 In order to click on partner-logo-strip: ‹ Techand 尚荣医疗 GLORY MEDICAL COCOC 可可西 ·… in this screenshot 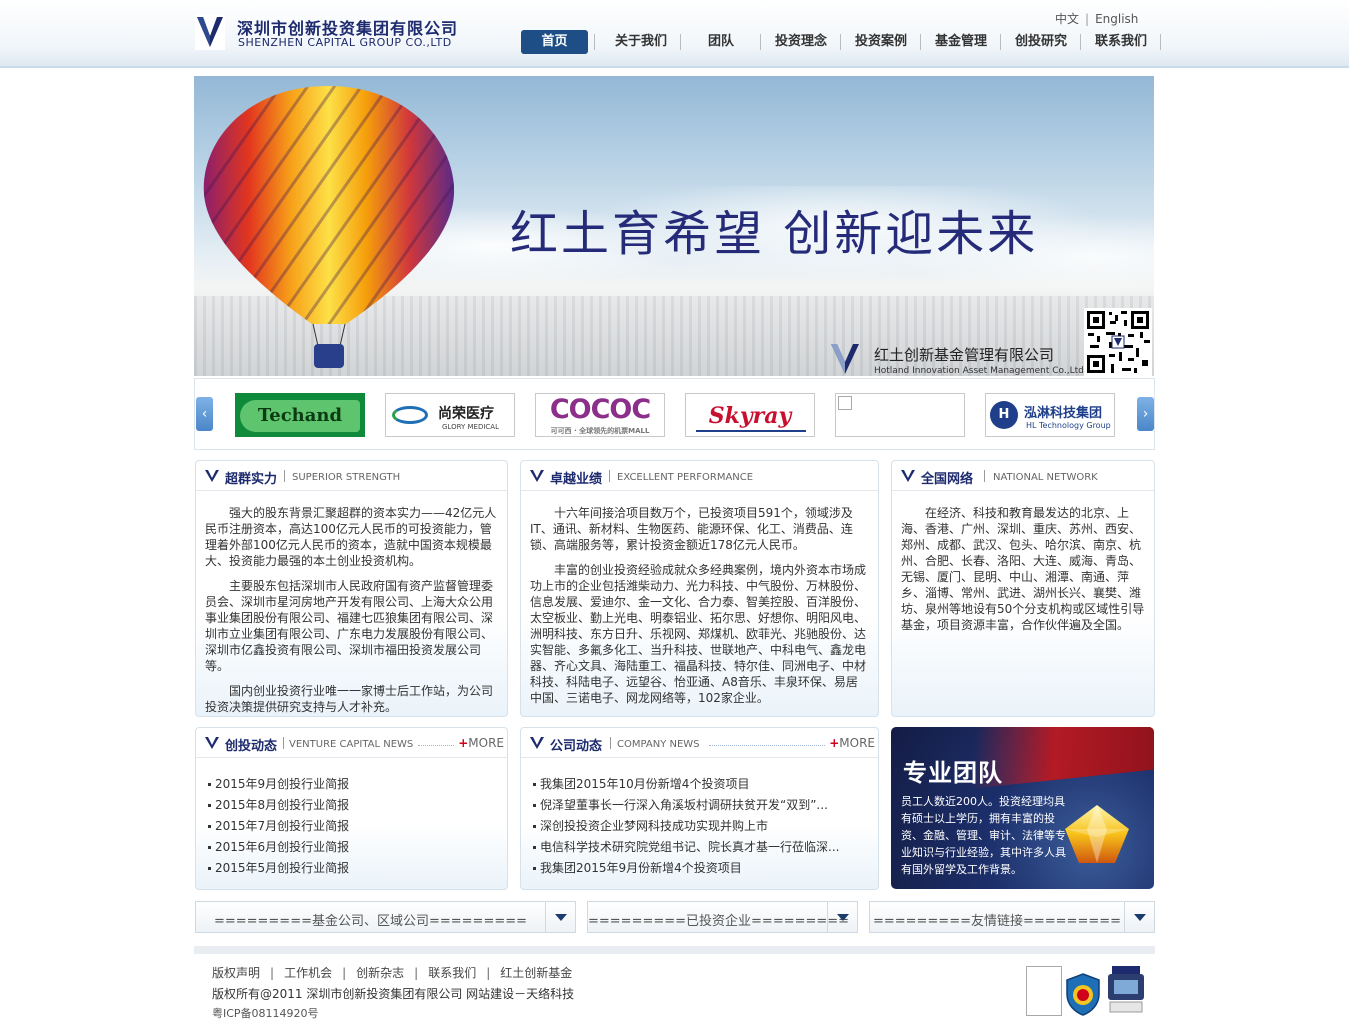, I will do `click(674, 414)`.